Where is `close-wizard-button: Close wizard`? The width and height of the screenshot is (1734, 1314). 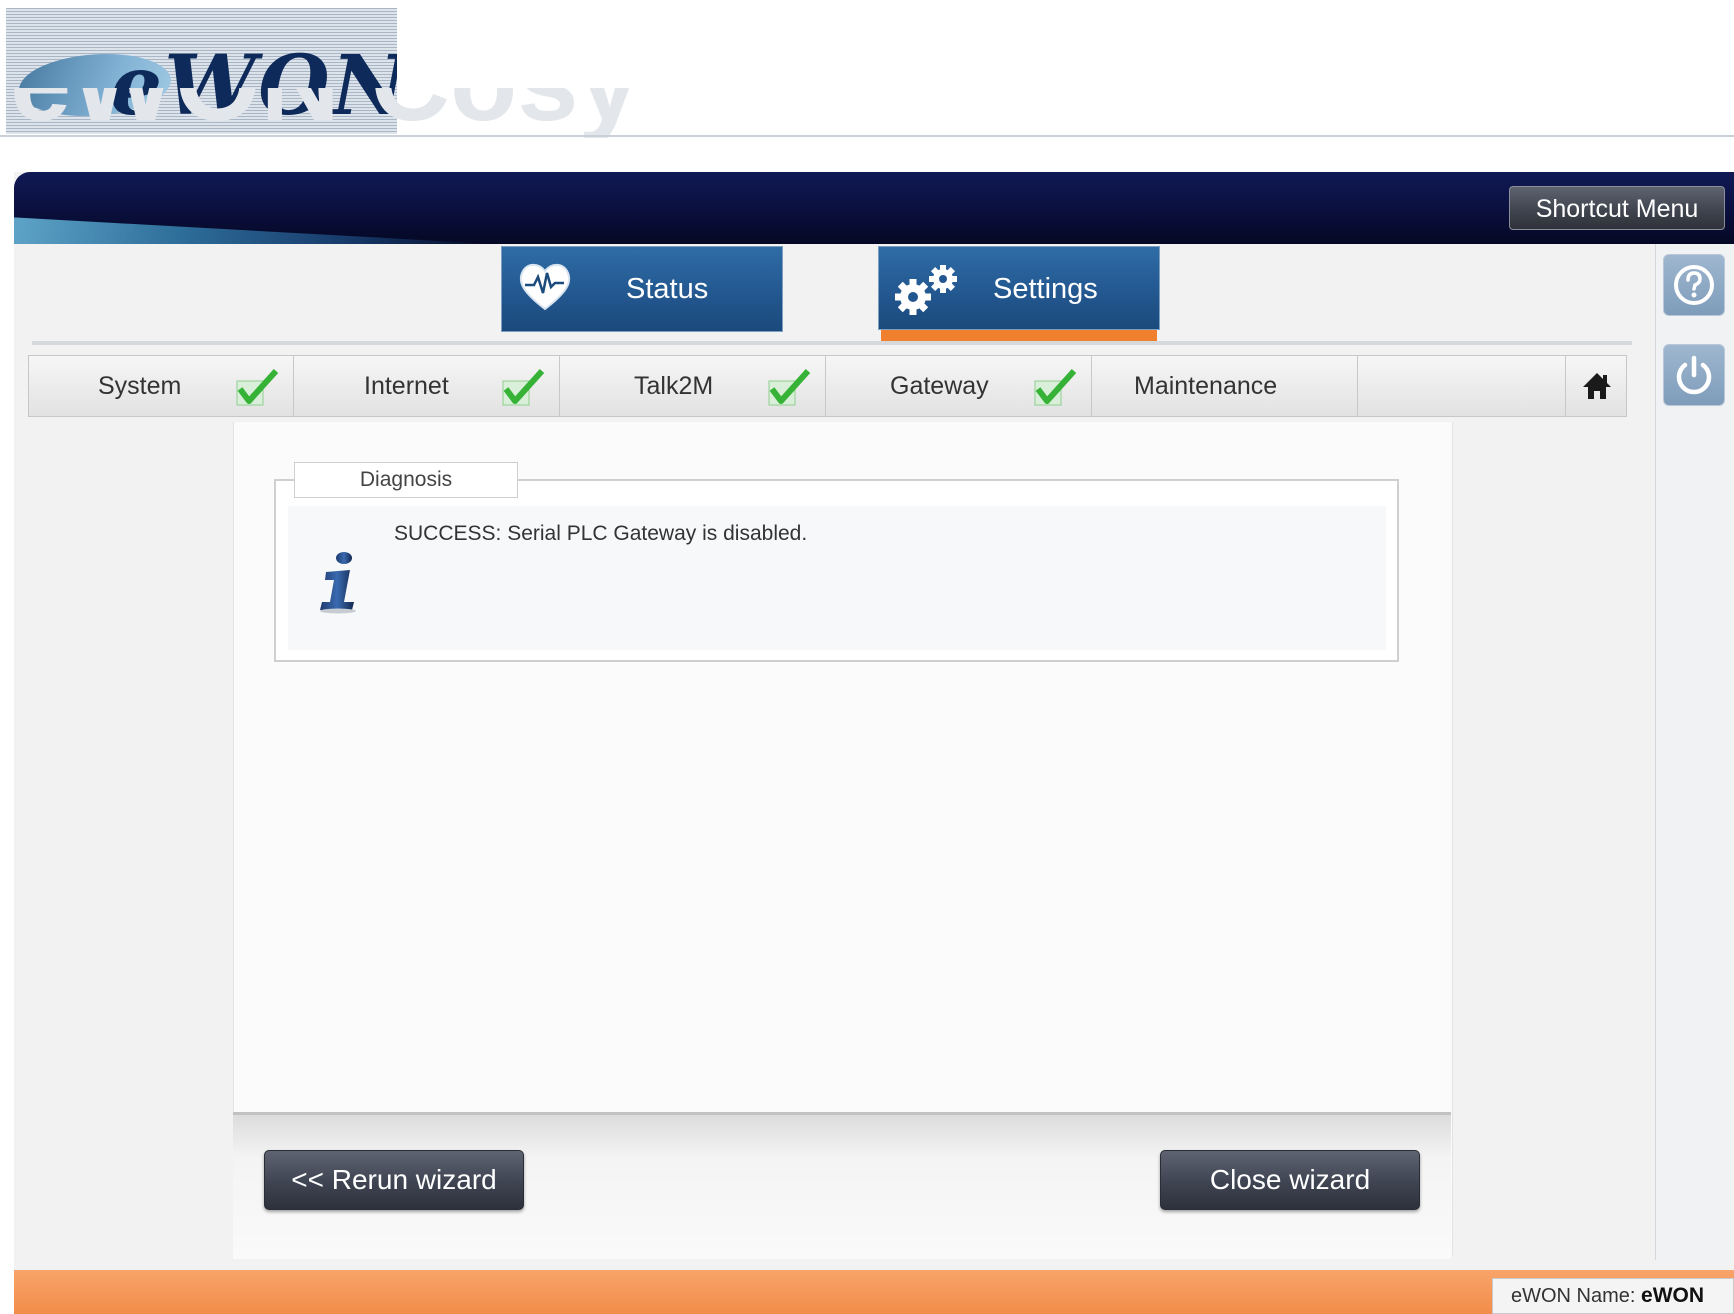
close-wizard-button: Close wizard is located at coordinates (1290, 1180).